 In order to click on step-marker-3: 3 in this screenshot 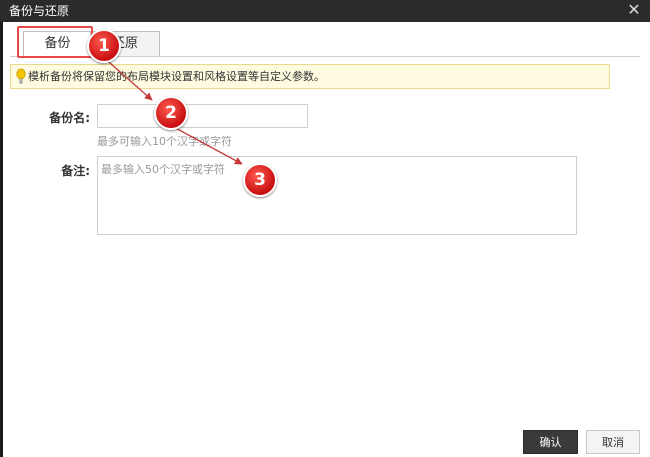, I will do `click(260, 180)`.